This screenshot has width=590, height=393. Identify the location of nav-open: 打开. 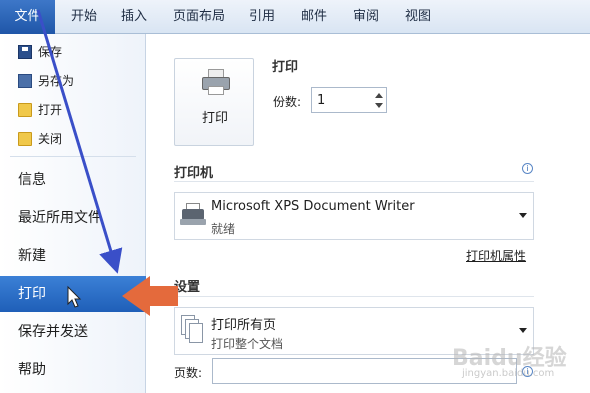
(40, 110).